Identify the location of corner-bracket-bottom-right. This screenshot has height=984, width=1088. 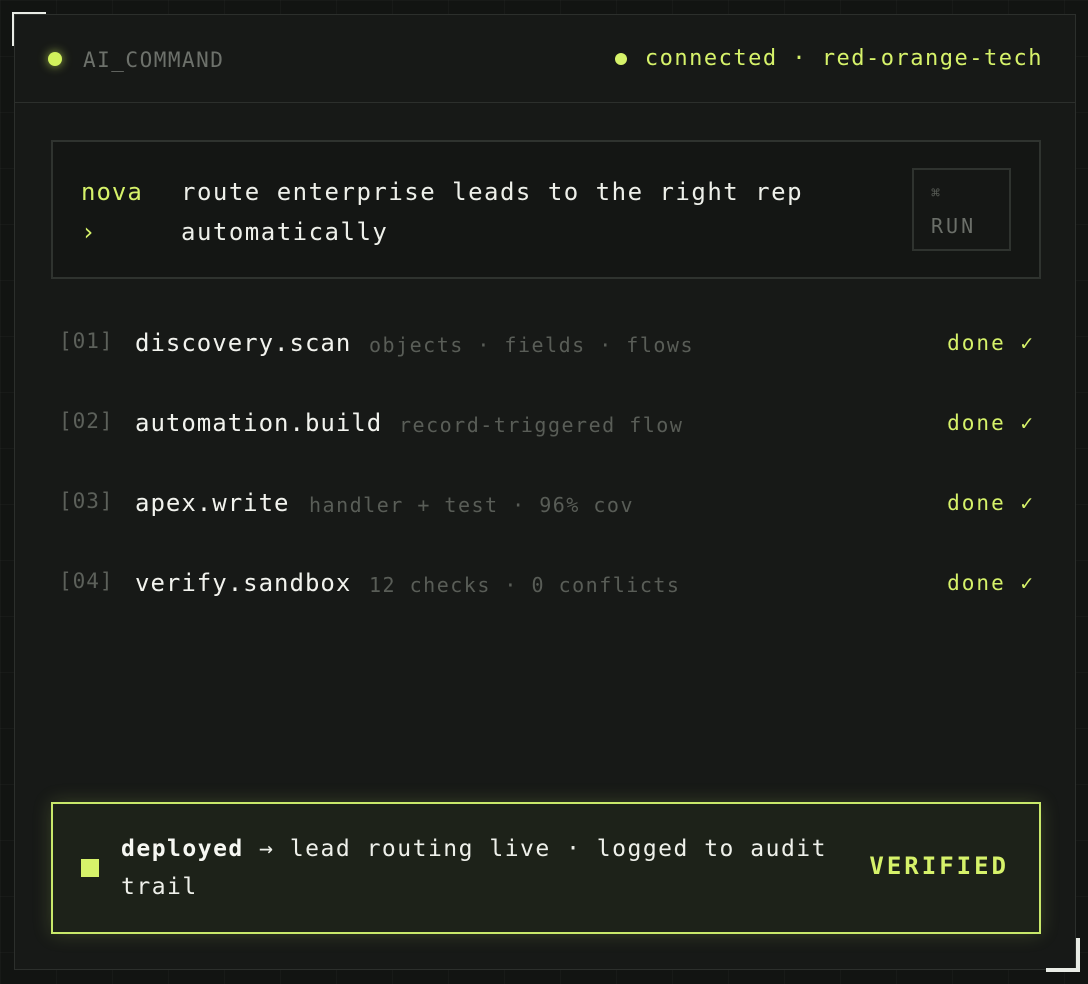
(1063, 955).